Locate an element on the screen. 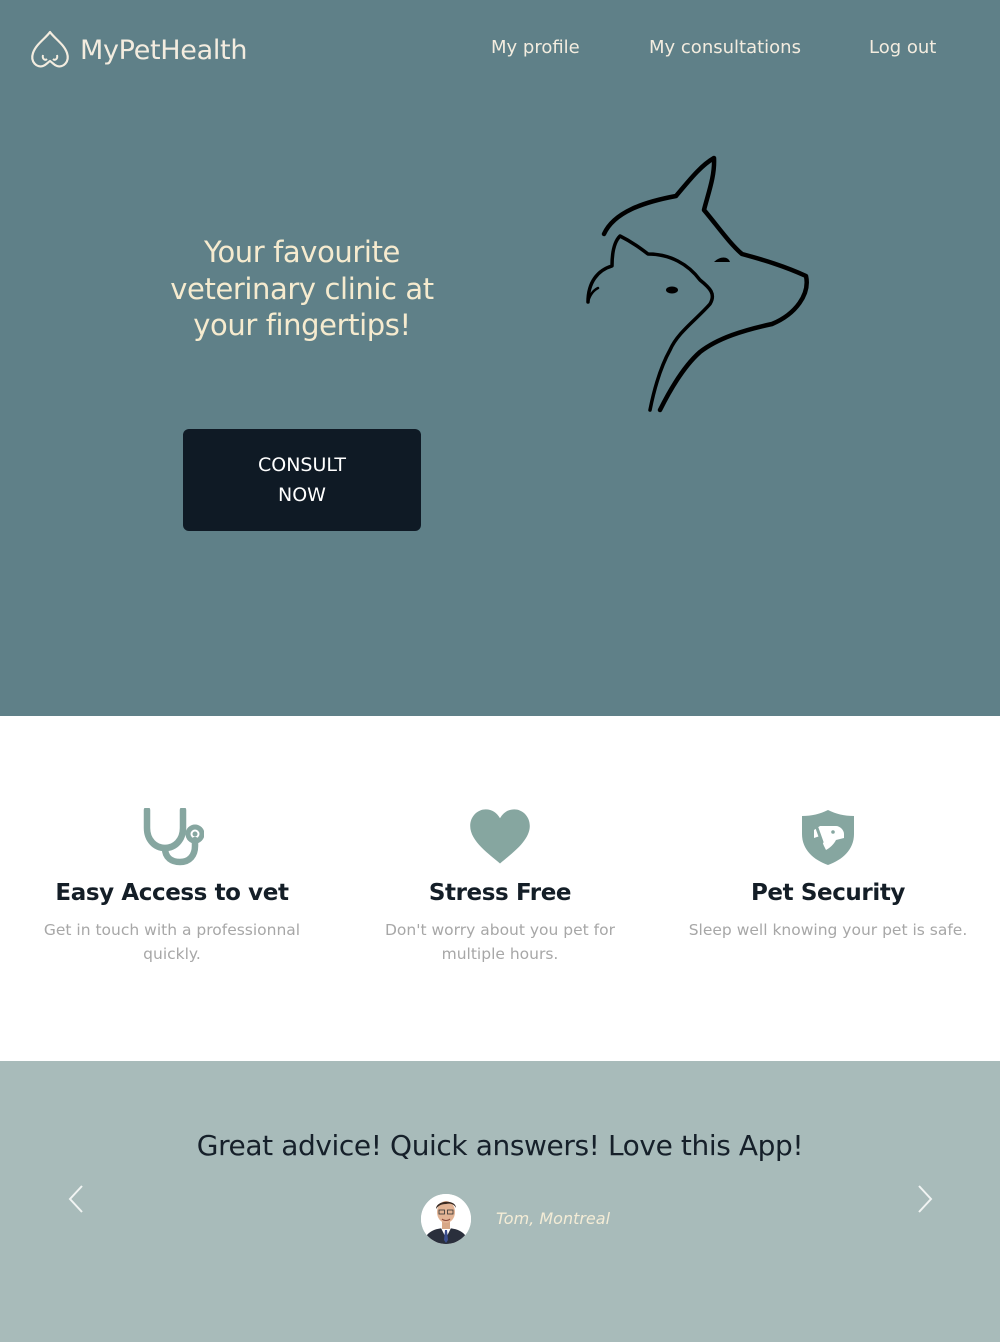 This screenshot has width=1000, height=1342. dog-cat-silhouette-icon is located at coordinates (697, 284).